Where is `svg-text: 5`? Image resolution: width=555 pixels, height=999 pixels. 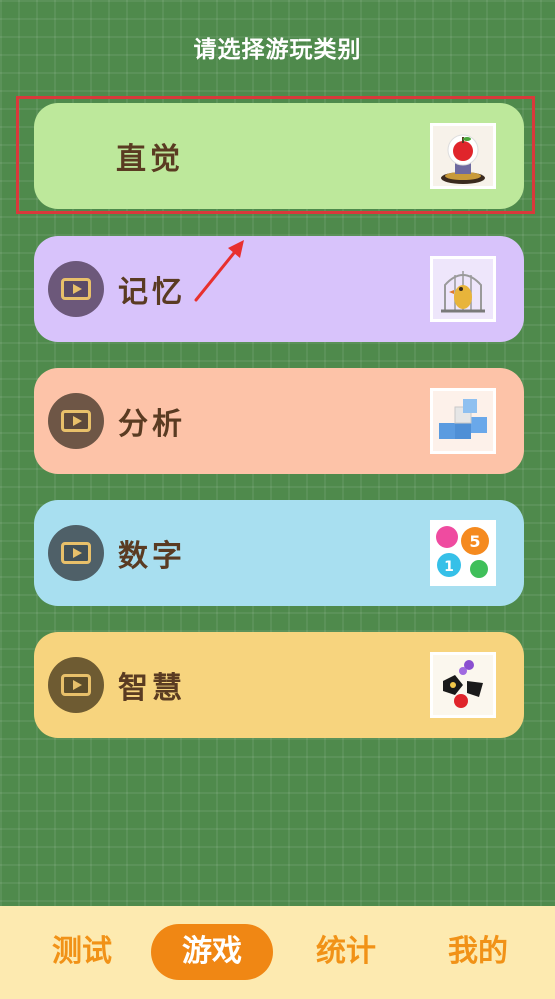
svg-text: 5 is located at coordinates (474, 541).